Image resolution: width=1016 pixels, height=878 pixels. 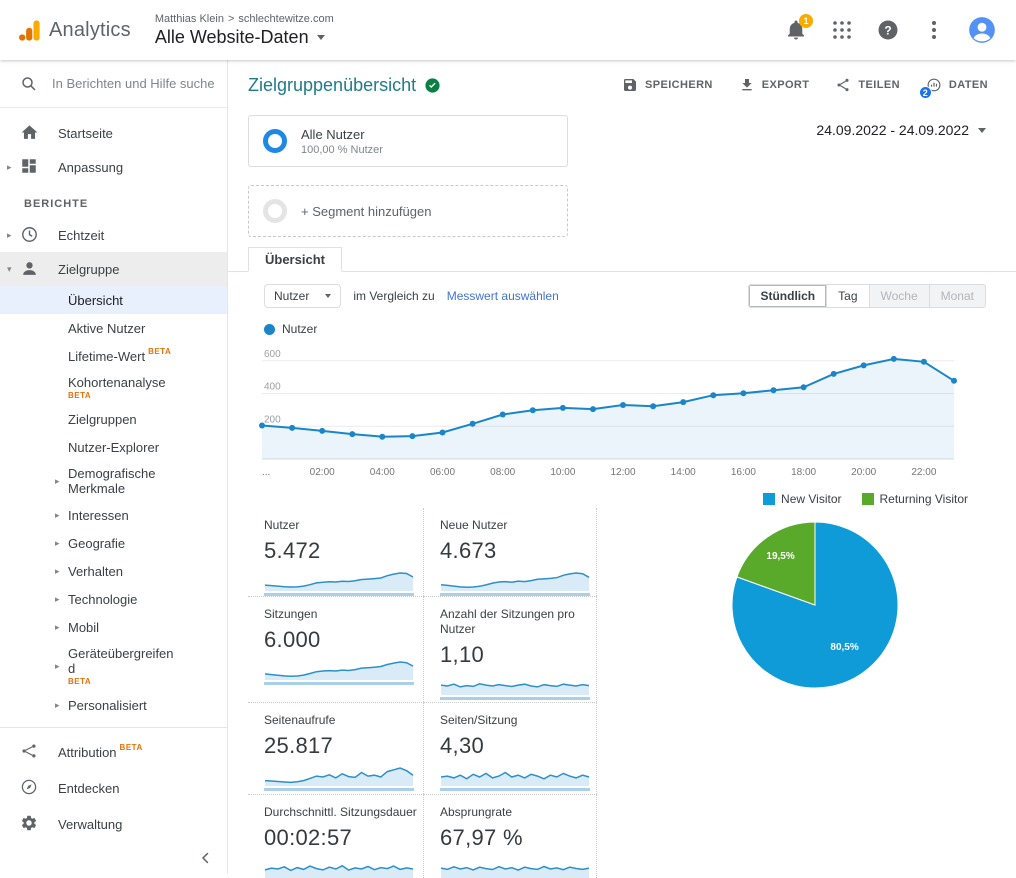 What do you see at coordinates (113, 788) in the screenshot?
I see `sidebar-item-entdecken: Entdecken` at bounding box center [113, 788].